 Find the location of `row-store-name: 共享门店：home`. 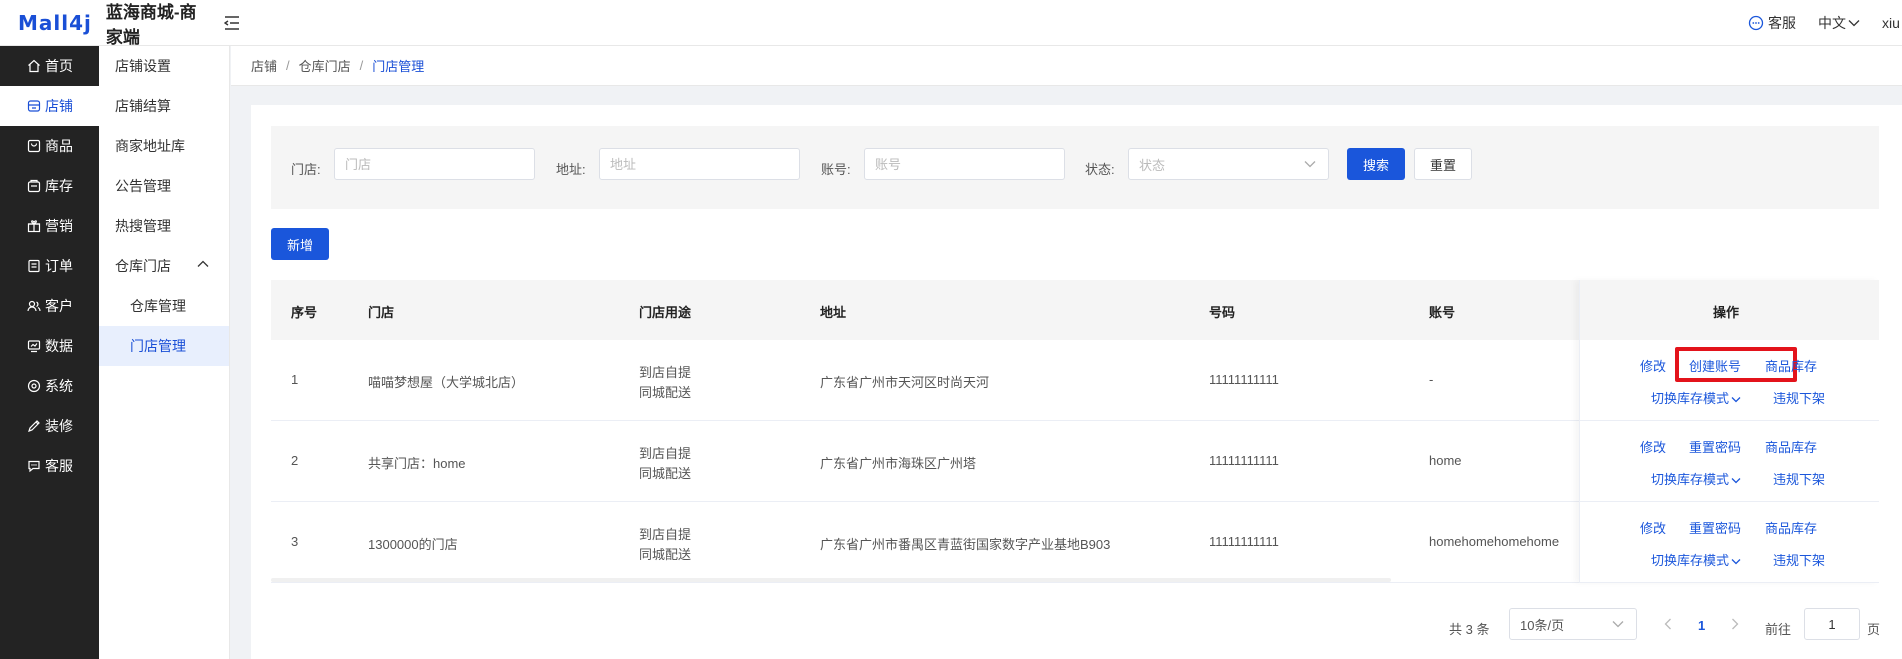

row-store-name: 共享门店：home is located at coordinates (417, 463).